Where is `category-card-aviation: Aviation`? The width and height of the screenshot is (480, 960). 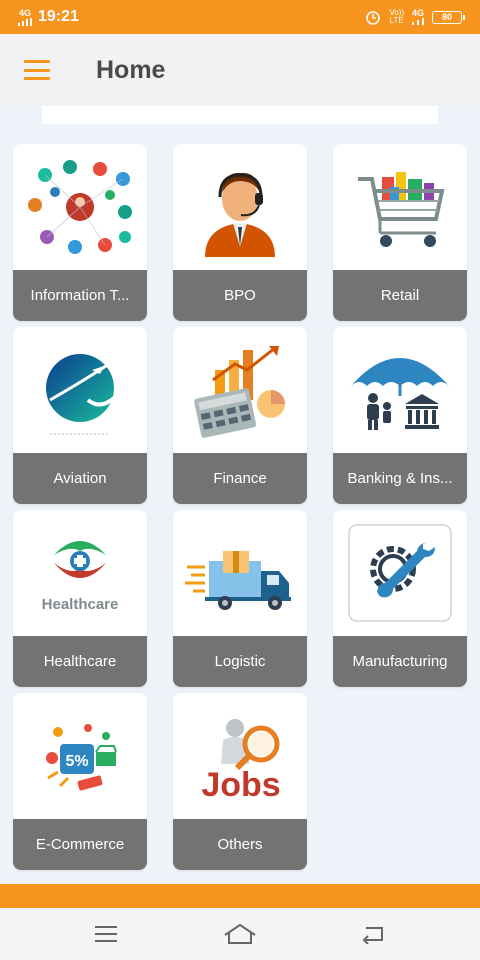 category-card-aviation: Aviation is located at coordinates (80, 415).